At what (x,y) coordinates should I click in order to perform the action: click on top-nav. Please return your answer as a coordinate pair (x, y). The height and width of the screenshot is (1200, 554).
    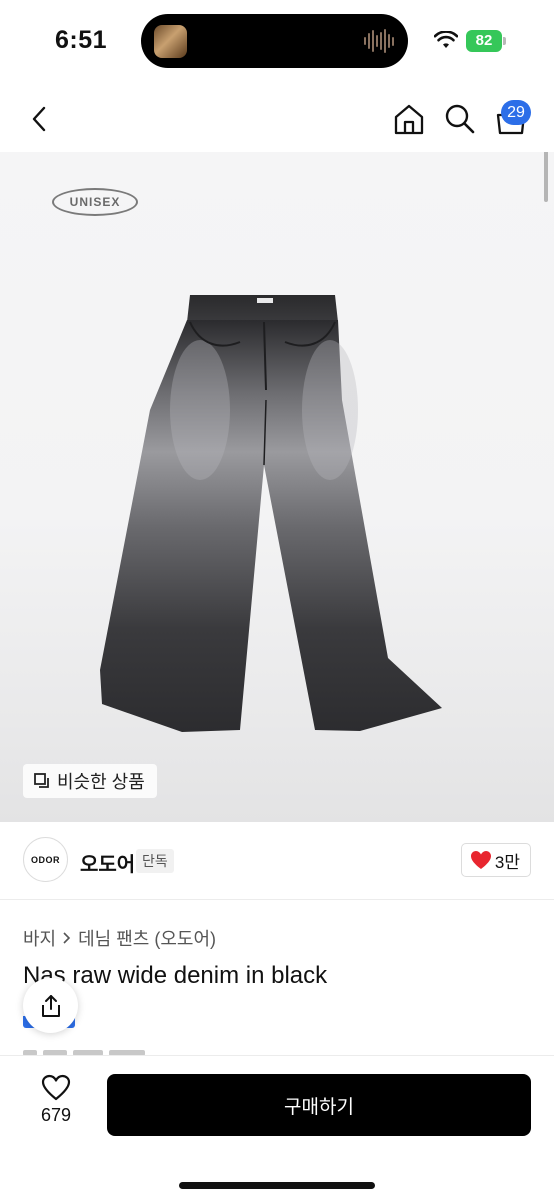
    Looking at the image, I should click on (277, 119).